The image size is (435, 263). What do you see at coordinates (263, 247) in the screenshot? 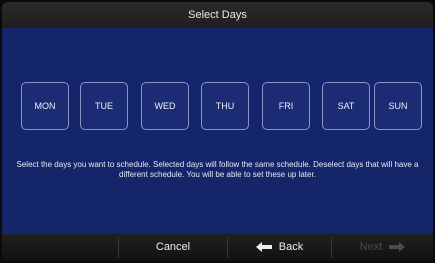
I see `arrow-left-icon` at bounding box center [263, 247].